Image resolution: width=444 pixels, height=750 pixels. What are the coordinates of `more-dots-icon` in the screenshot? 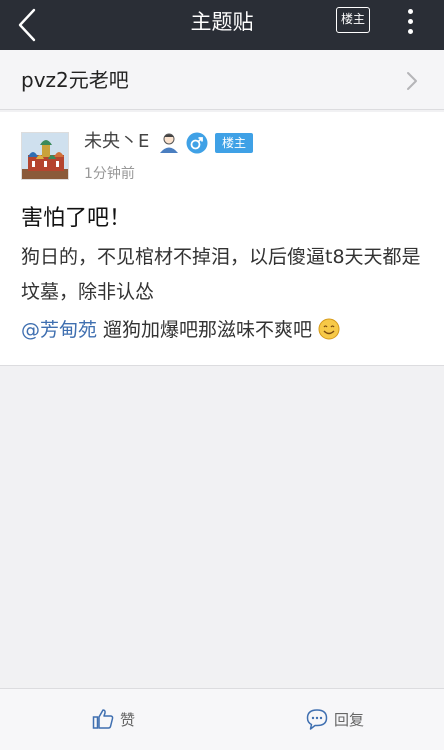 It's located at (410, 11).